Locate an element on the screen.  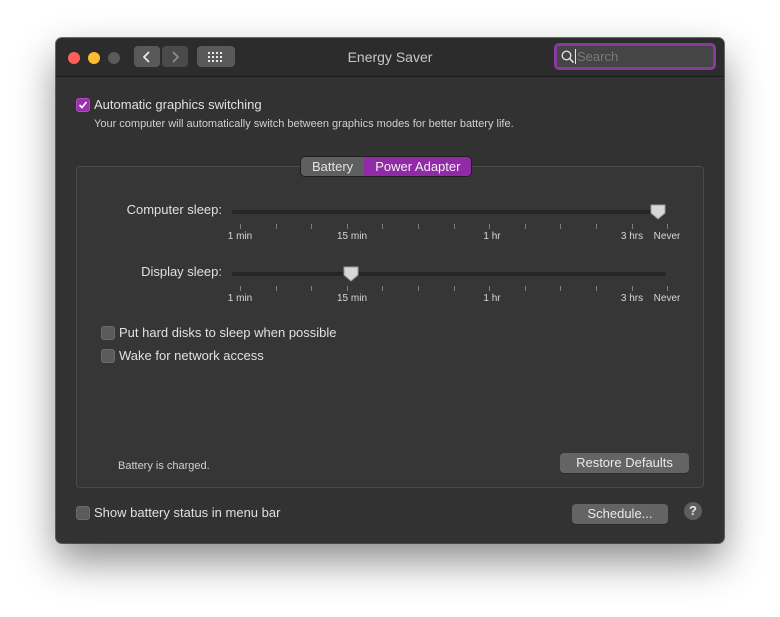
display-sleep-tick-1min: 1 min is located at coordinates (240, 298).